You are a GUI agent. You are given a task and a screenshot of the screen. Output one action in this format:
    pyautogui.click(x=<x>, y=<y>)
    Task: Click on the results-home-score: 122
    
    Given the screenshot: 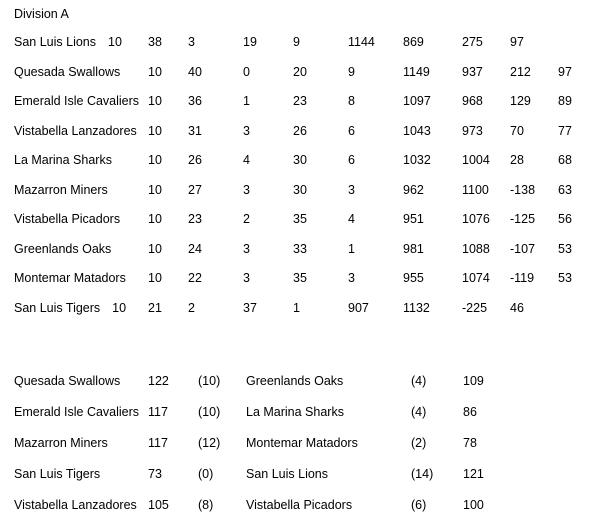 What is the action you would take?
    pyautogui.click(x=158, y=381)
    